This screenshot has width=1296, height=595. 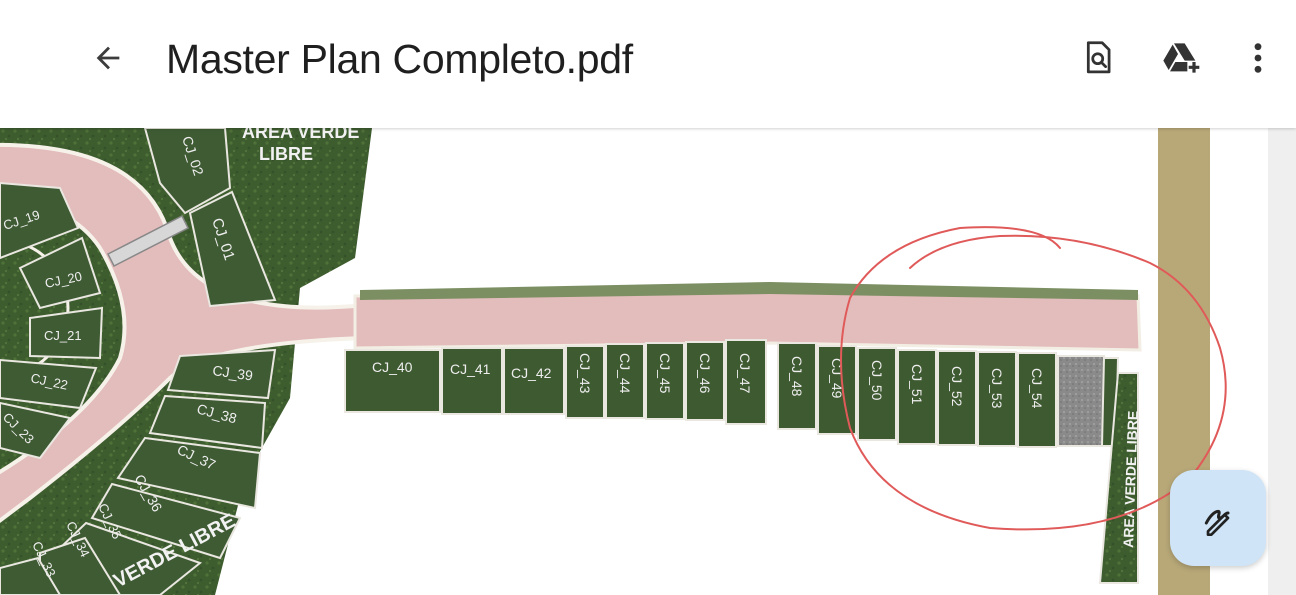 What do you see at coordinates (531, 373) in the screenshot?
I see `lot-label-cj42: CJ_42` at bounding box center [531, 373].